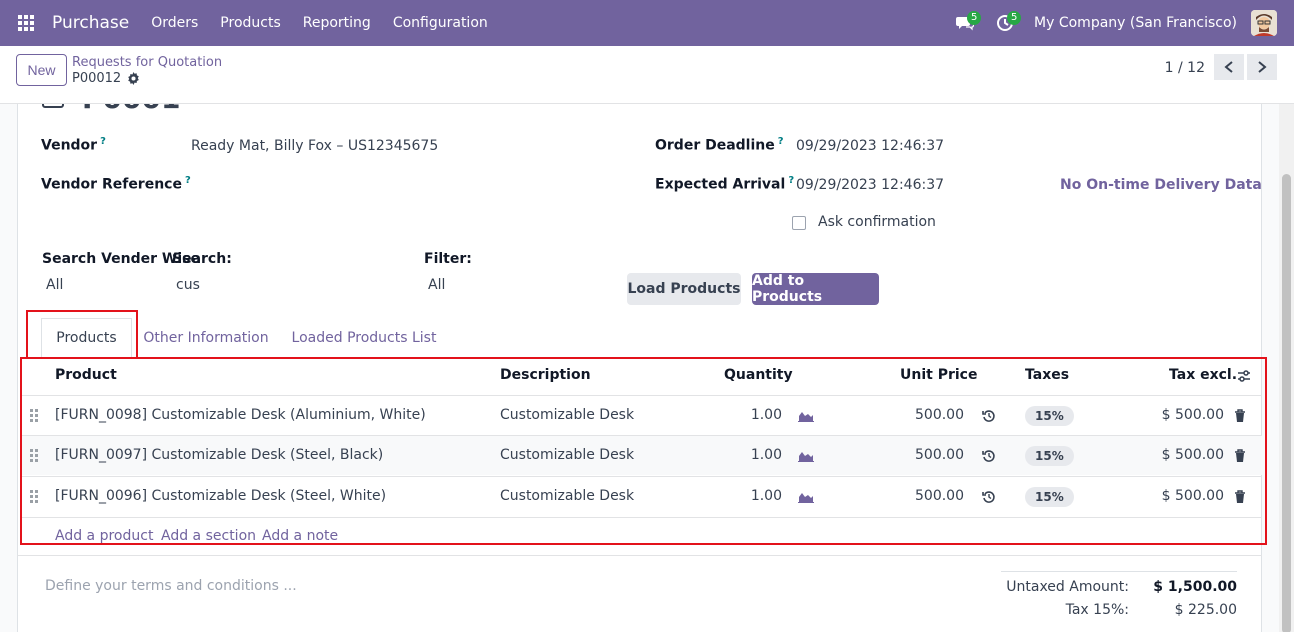  Describe the element at coordinates (132, 108) in the screenshot. I see `record-title: P00012` at that location.